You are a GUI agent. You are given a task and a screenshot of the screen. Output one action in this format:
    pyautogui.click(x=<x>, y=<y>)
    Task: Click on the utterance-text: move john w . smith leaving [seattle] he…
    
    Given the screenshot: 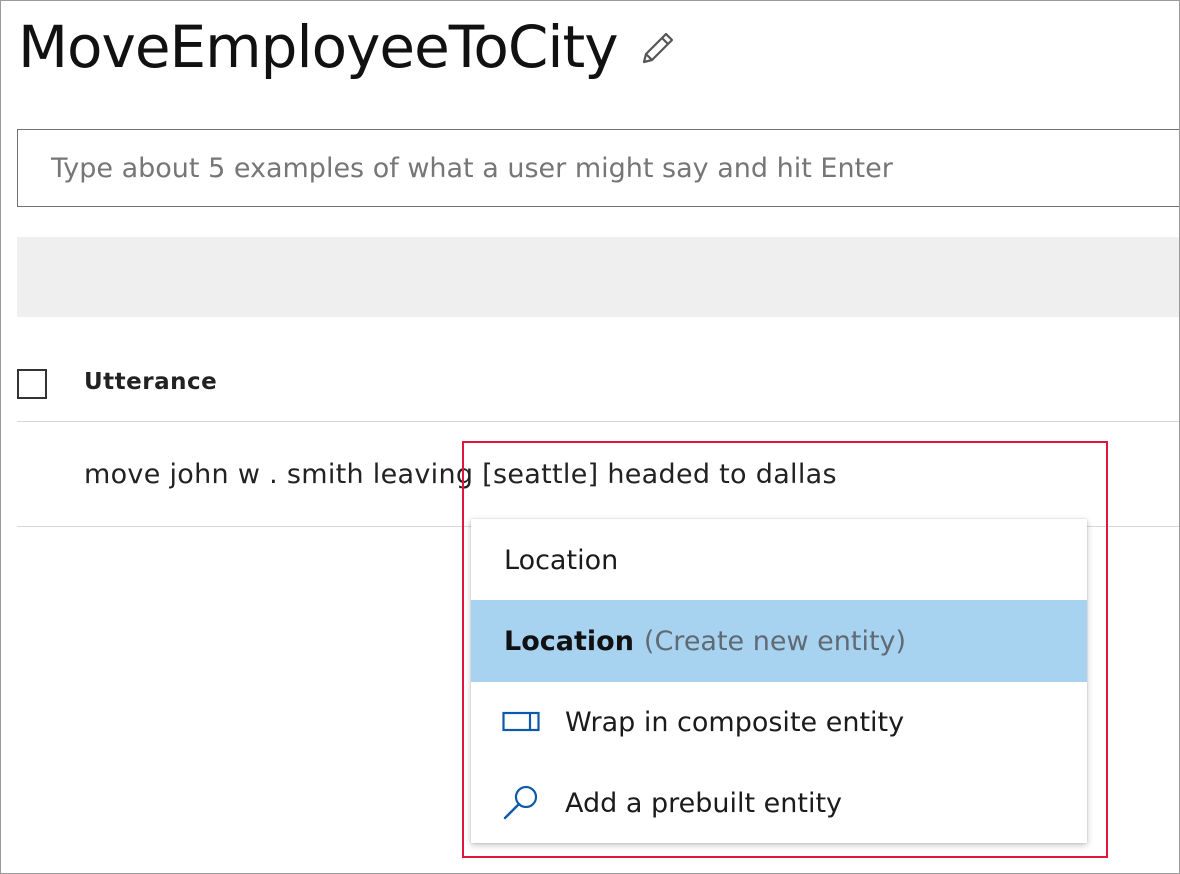 What is the action you would take?
    pyautogui.click(x=460, y=474)
    